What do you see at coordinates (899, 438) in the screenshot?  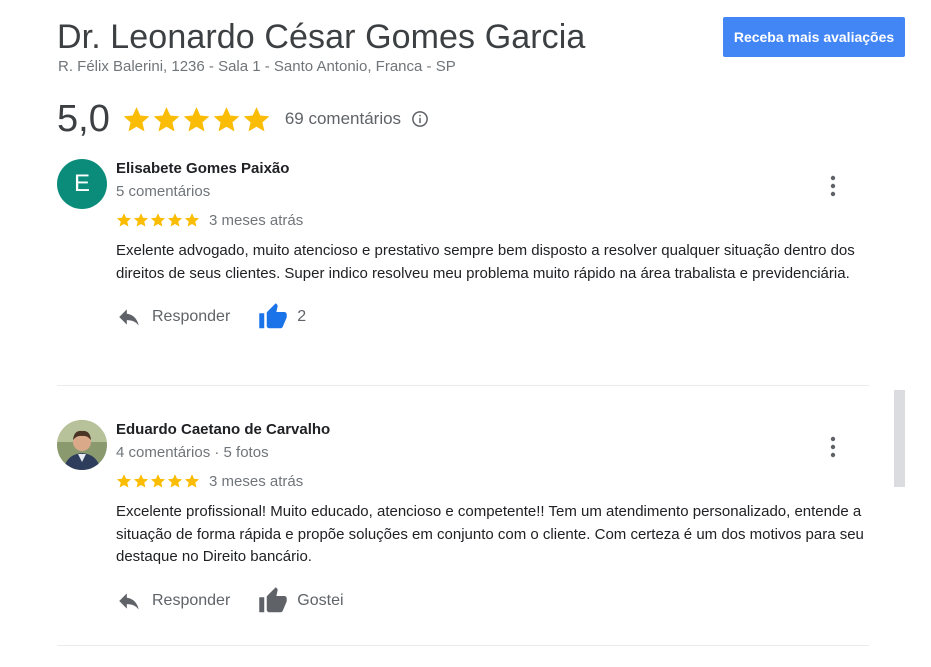 I see `scrollbar-thumb` at bounding box center [899, 438].